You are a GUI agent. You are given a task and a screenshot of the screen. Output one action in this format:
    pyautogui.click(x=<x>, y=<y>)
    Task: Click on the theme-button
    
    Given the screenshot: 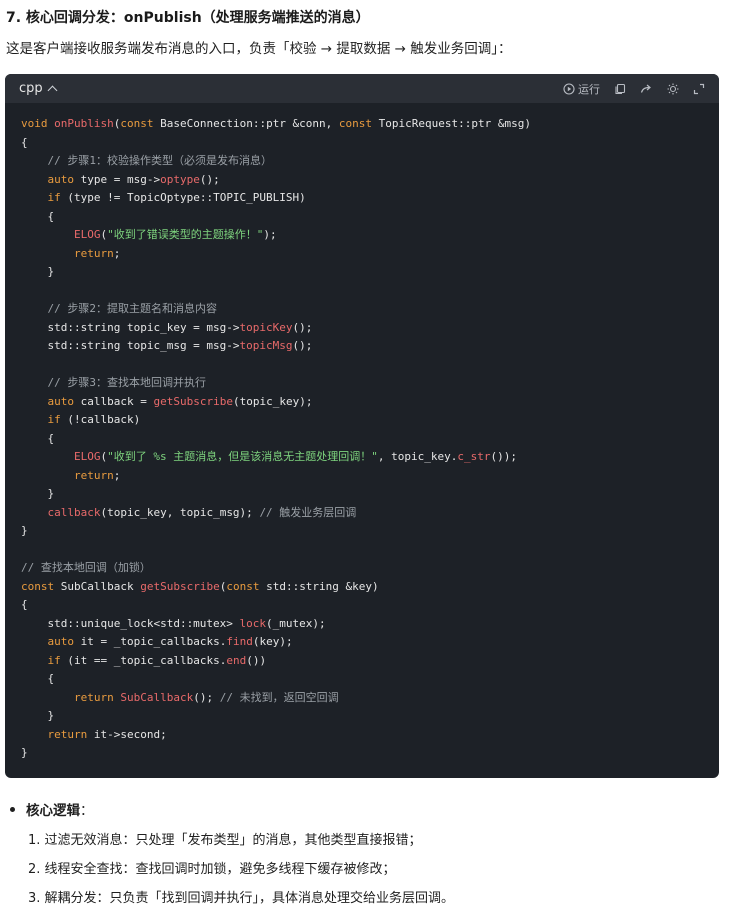 What is the action you would take?
    pyautogui.click(x=673, y=89)
    